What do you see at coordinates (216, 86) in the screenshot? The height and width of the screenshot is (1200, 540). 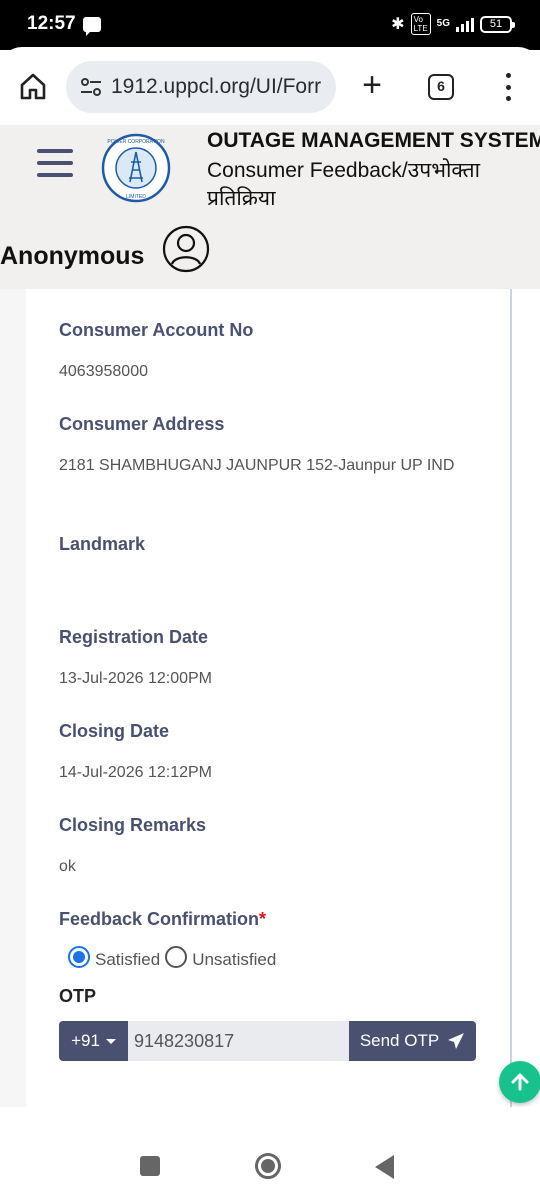 I see `url-text: 1912.uppcl.org/UI/Forr` at bounding box center [216, 86].